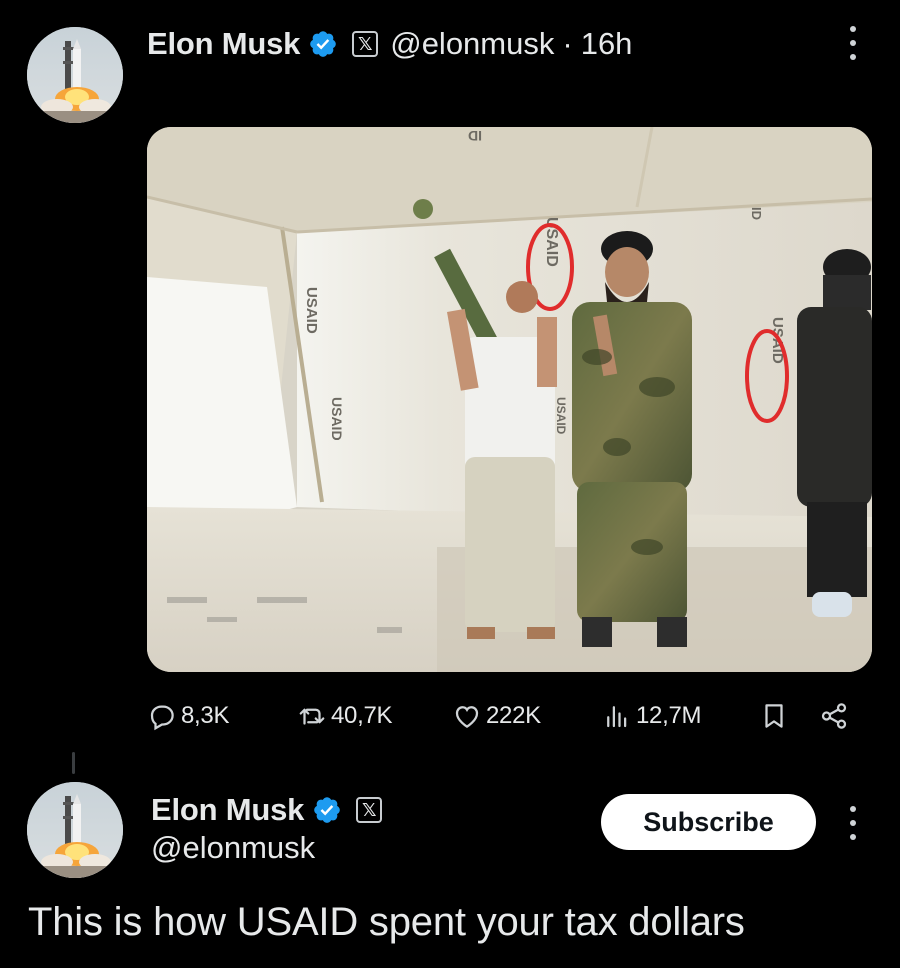 The width and height of the screenshot is (900, 968). Describe the element at coordinates (362, 715) in the screenshot. I see `repost-count: 40,7K` at that location.